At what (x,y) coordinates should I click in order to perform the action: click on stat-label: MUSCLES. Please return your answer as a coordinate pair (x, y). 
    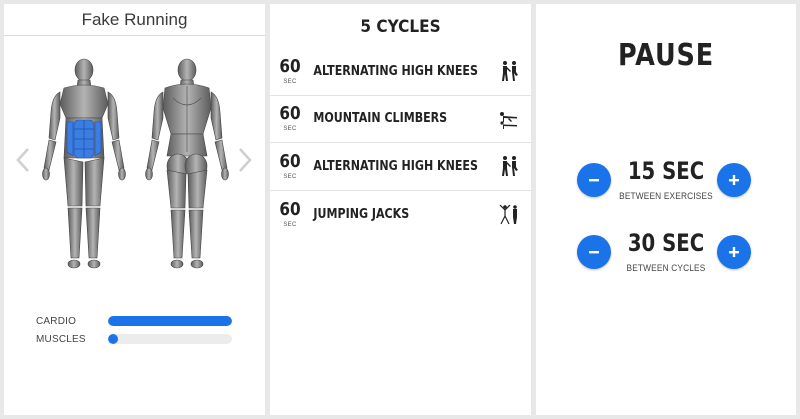
    Looking at the image, I should click on (61, 339).